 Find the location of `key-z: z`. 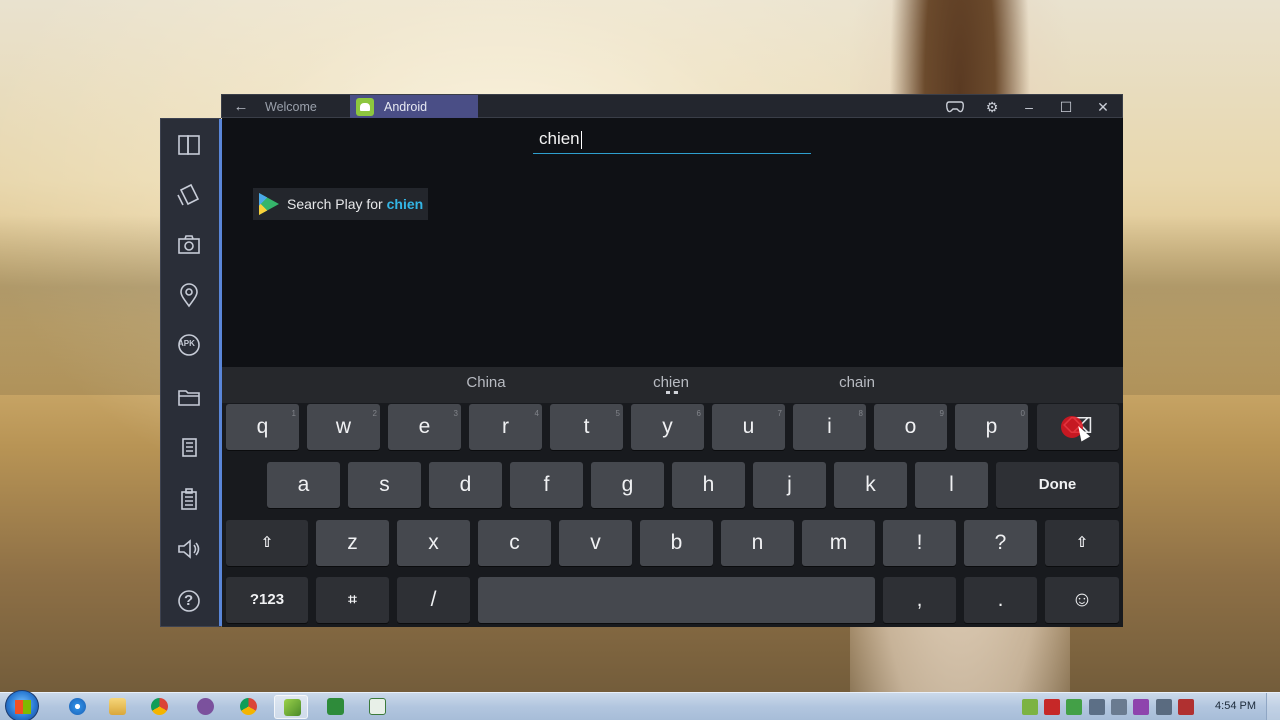

key-z: z is located at coordinates (352, 543).